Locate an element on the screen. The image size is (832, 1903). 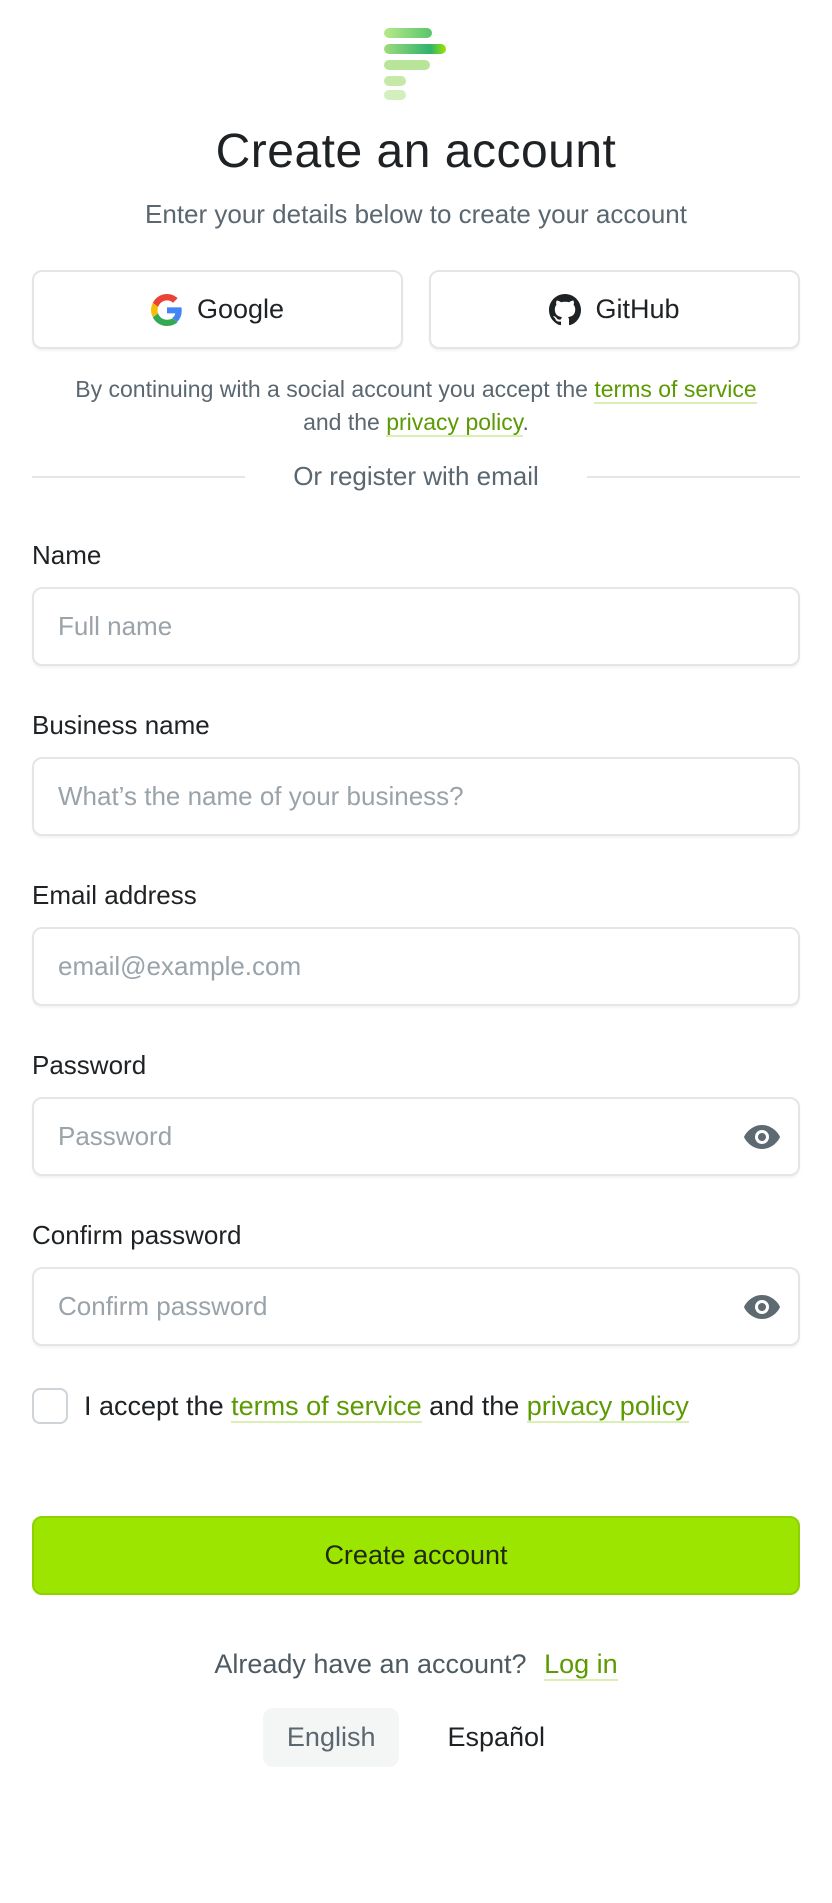
social-login-row: Google GitHub is located at coordinates (416, 309).